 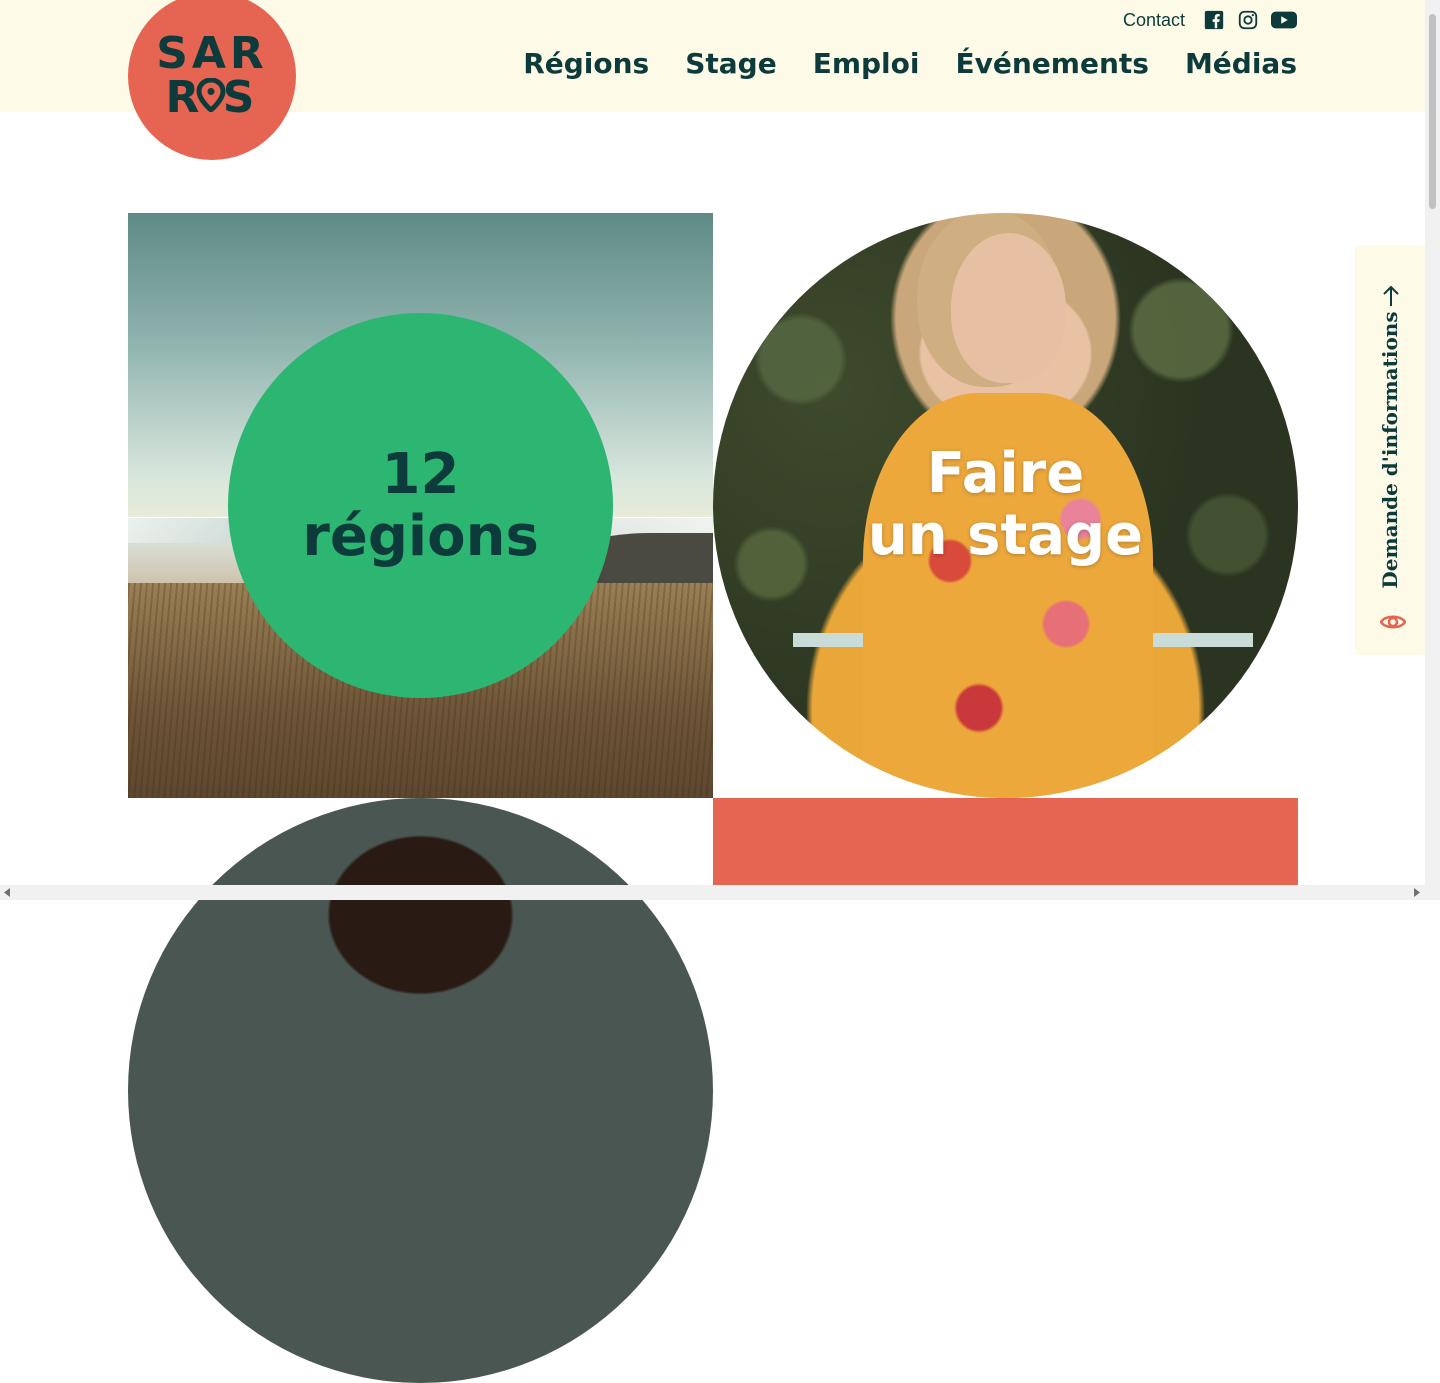 What do you see at coordinates (1214, 20) in the screenshot?
I see `facebook-icon` at bounding box center [1214, 20].